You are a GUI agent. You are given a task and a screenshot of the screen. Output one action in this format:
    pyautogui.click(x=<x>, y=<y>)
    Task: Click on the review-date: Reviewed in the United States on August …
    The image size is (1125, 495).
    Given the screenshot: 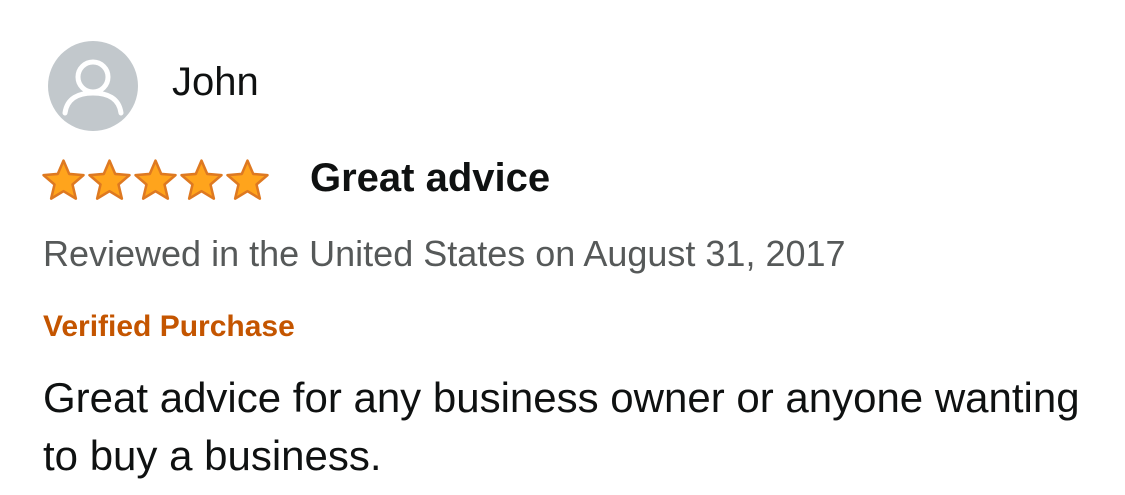 What is the action you would take?
    pyautogui.click(x=444, y=253)
    